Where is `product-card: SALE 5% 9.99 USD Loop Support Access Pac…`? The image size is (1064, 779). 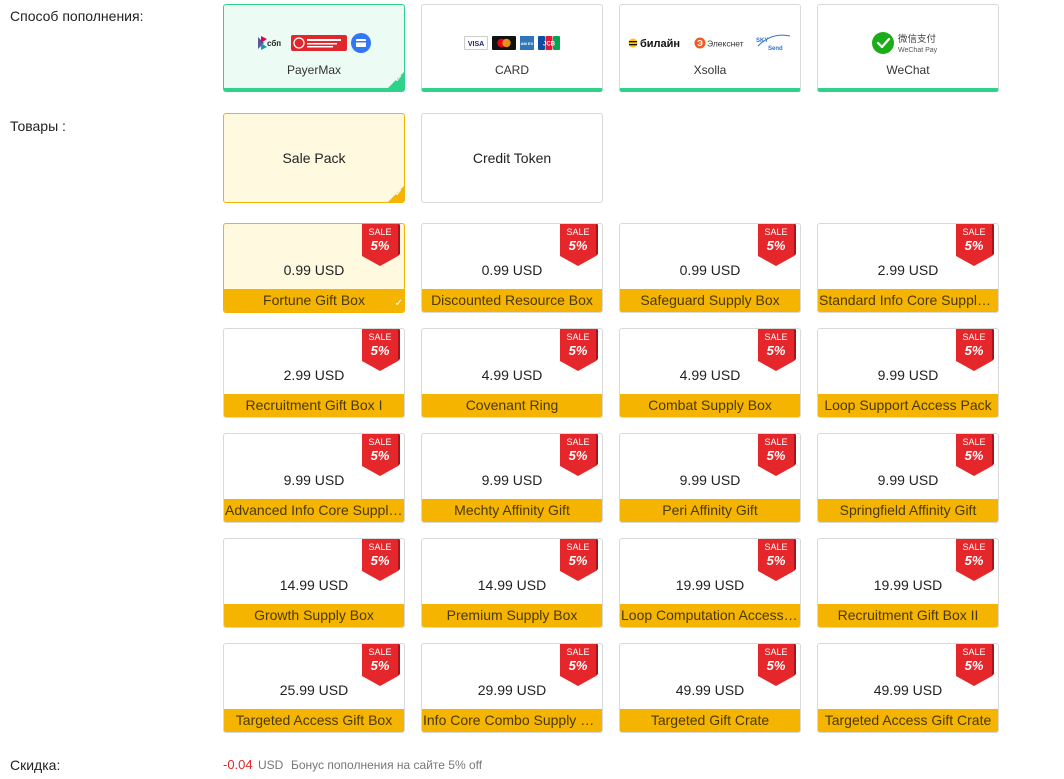
product-card: SALE 5% 9.99 USD Loop Support Access Pac… is located at coordinates (908, 373).